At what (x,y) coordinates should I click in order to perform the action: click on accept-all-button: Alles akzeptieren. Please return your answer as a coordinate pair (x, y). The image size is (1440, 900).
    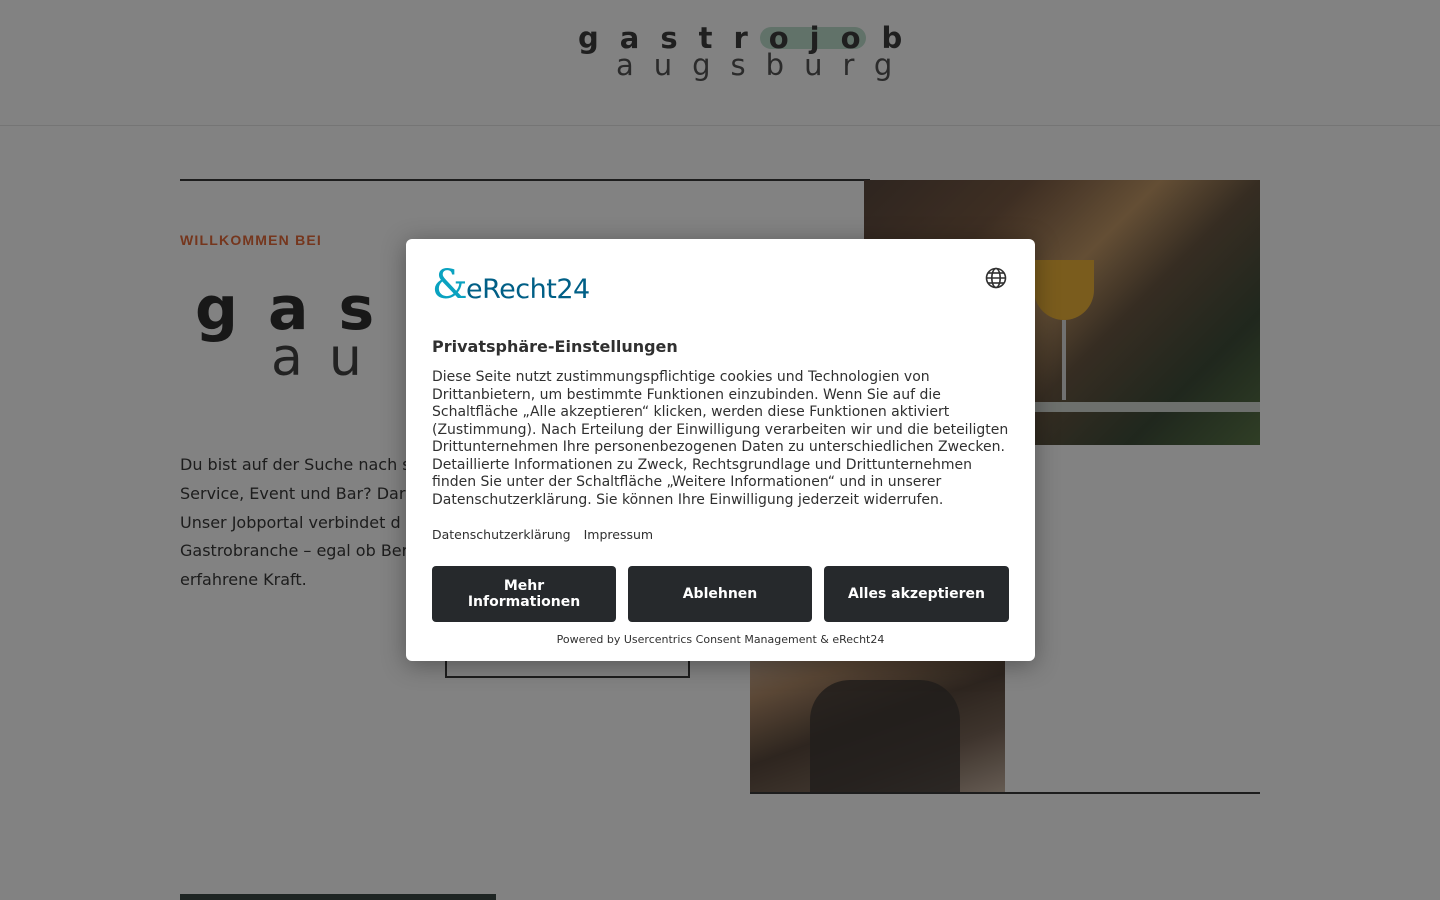
    Looking at the image, I should click on (916, 594).